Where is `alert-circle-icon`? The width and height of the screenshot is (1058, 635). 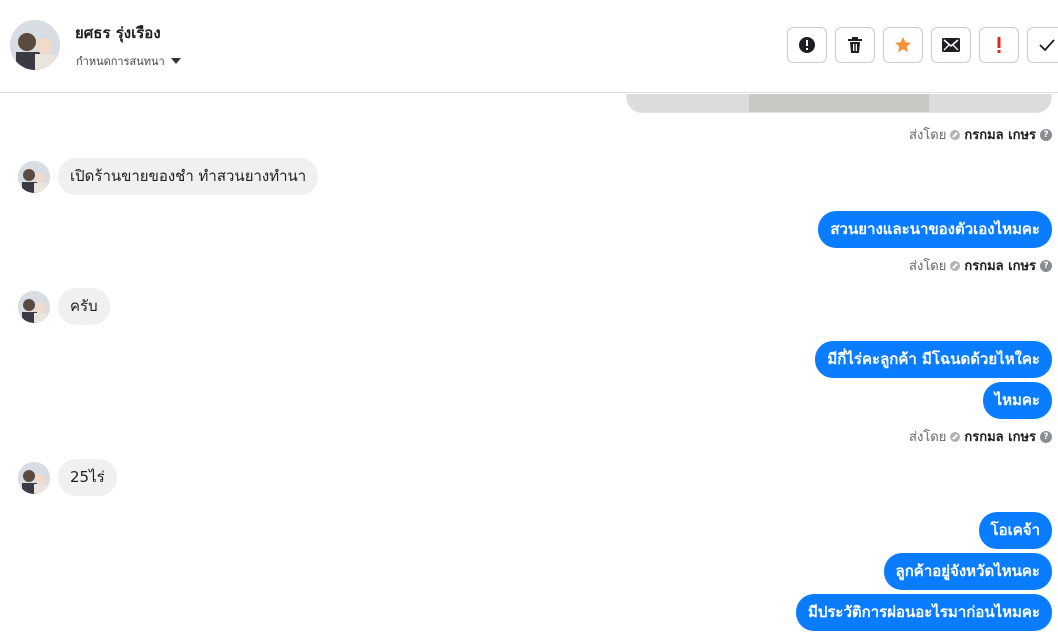
alert-circle-icon is located at coordinates (807, 45).